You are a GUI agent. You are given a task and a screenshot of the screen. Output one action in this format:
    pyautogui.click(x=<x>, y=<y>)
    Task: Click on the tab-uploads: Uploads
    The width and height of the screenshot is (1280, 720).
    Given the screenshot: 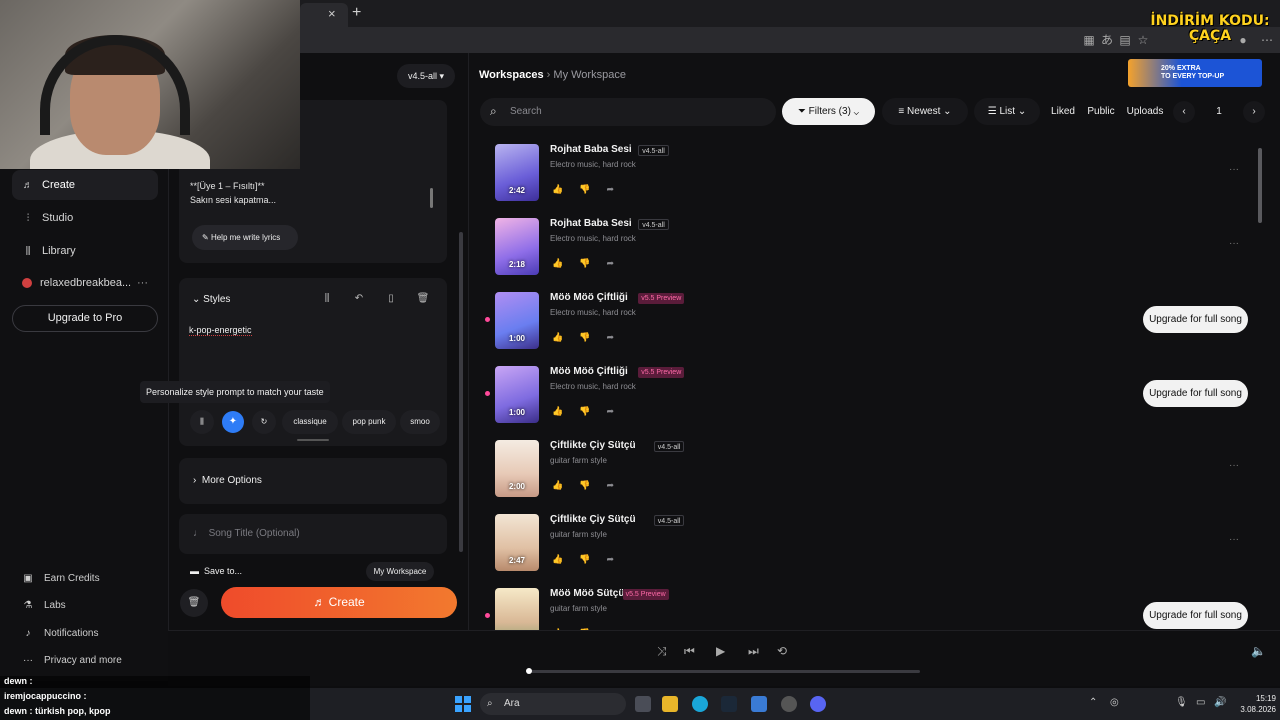 What is the action you would take?
    pyautogui.click(x=1145, y=111)
    